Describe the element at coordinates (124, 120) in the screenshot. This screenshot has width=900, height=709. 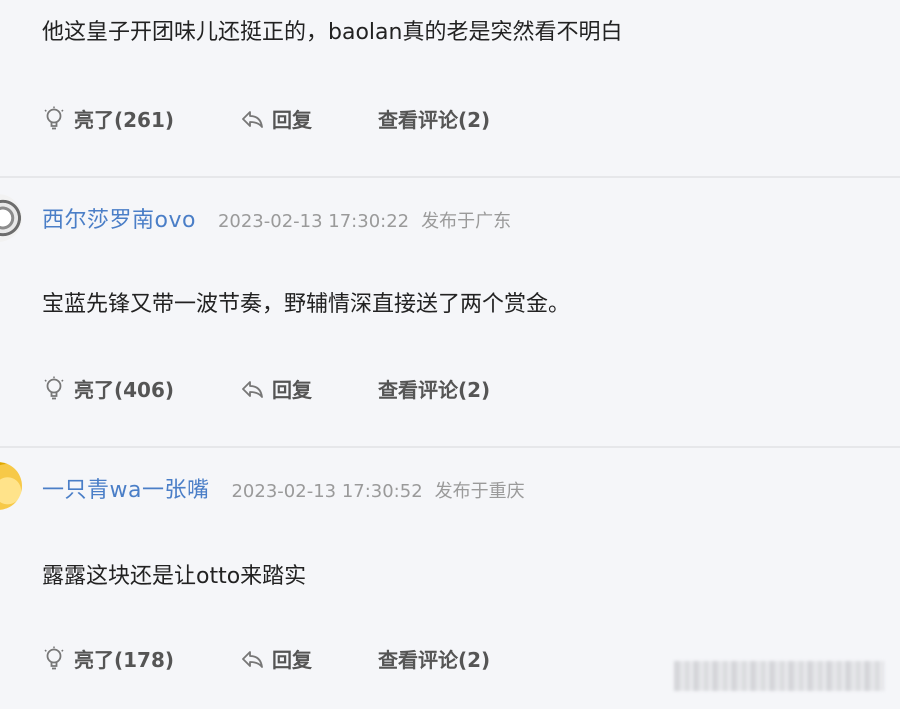
I see `like-label: 亮了(261)` at that location.